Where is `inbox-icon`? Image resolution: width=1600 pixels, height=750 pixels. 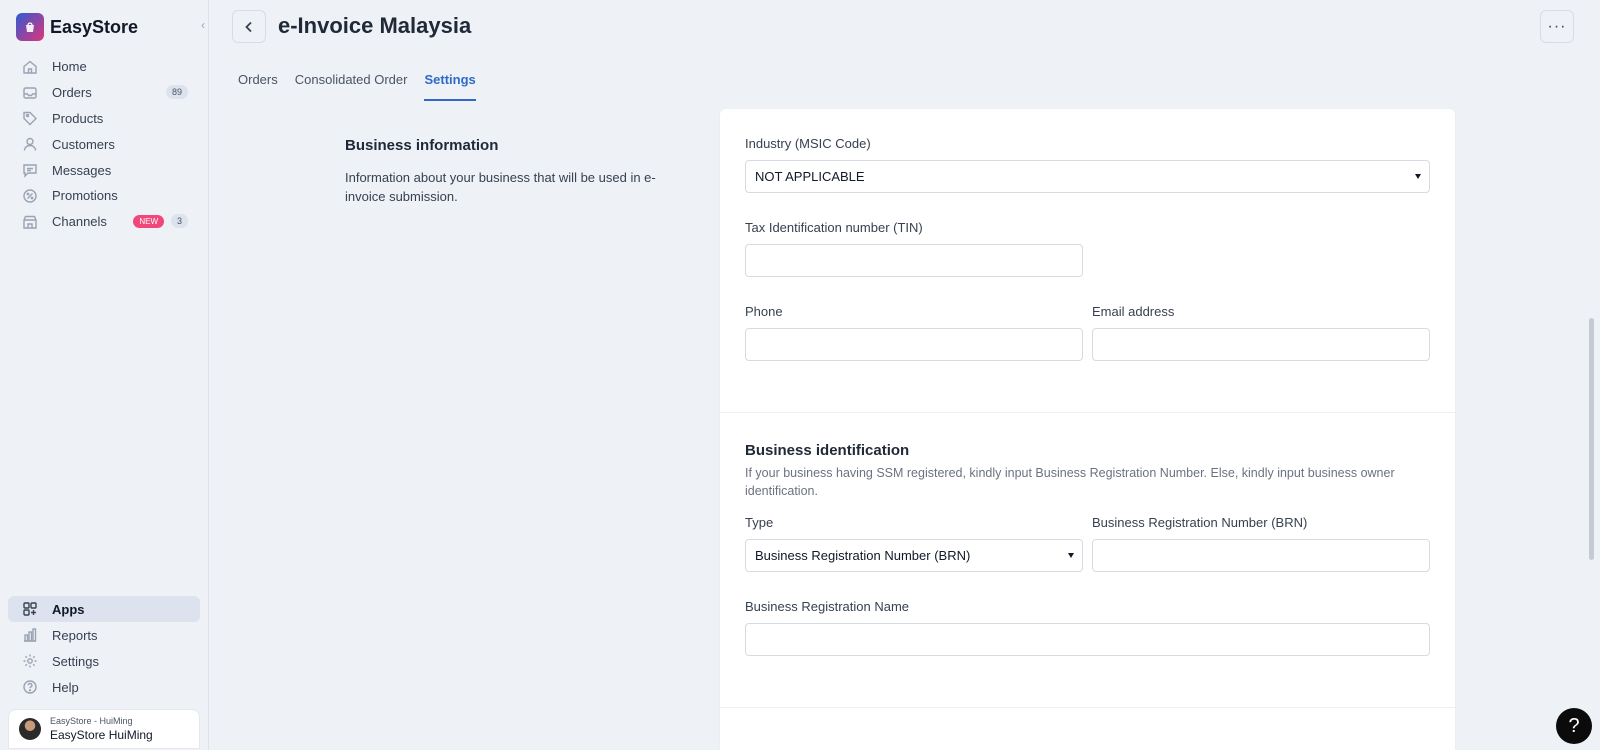
inbox-icon is located at coordinates (30, 93).